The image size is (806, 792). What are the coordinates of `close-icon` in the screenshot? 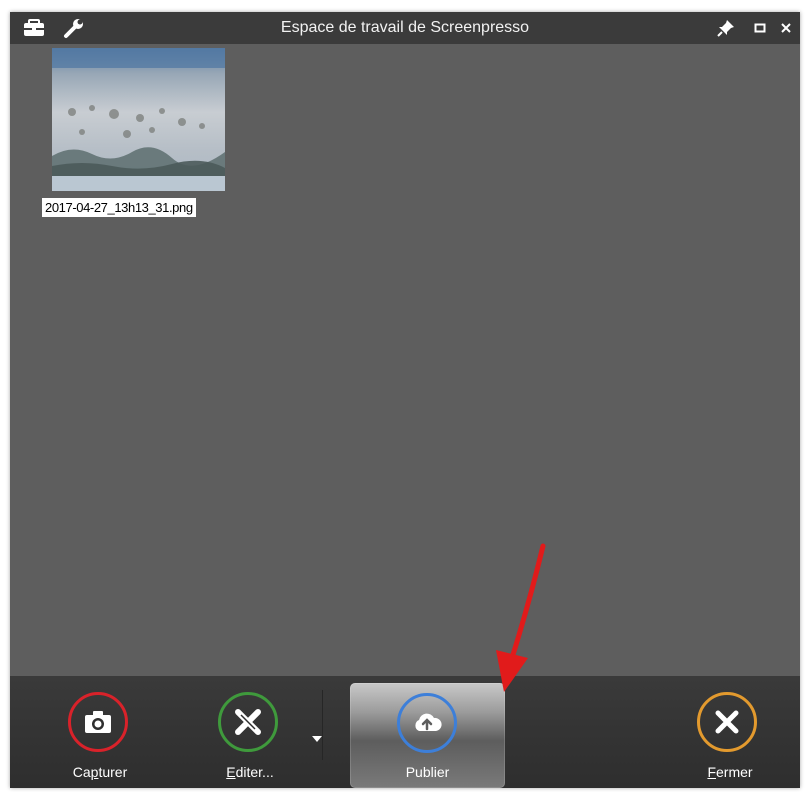 It's located at (786, 28).